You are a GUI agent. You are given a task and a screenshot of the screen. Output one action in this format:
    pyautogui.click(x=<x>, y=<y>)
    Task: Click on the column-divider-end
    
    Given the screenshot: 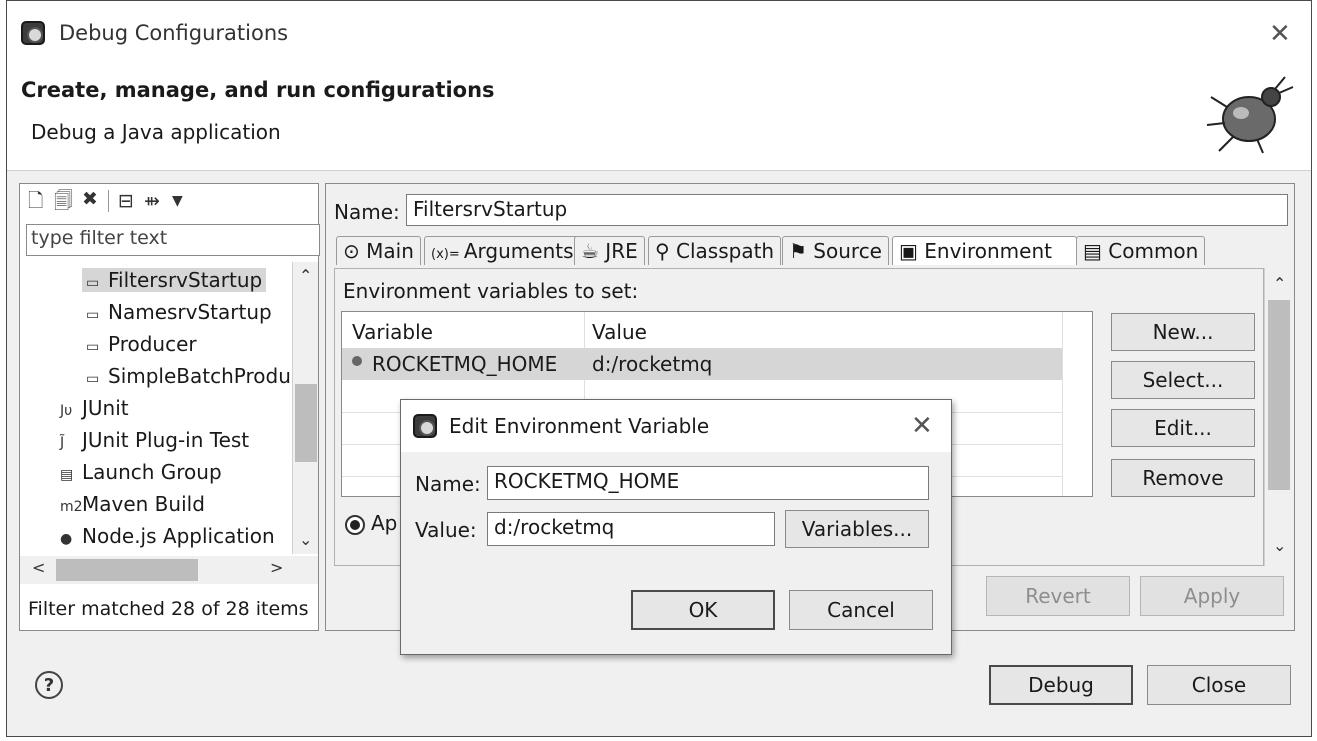 What is the action you would take?
    pyautogui.click(x=1062, y=404)
    